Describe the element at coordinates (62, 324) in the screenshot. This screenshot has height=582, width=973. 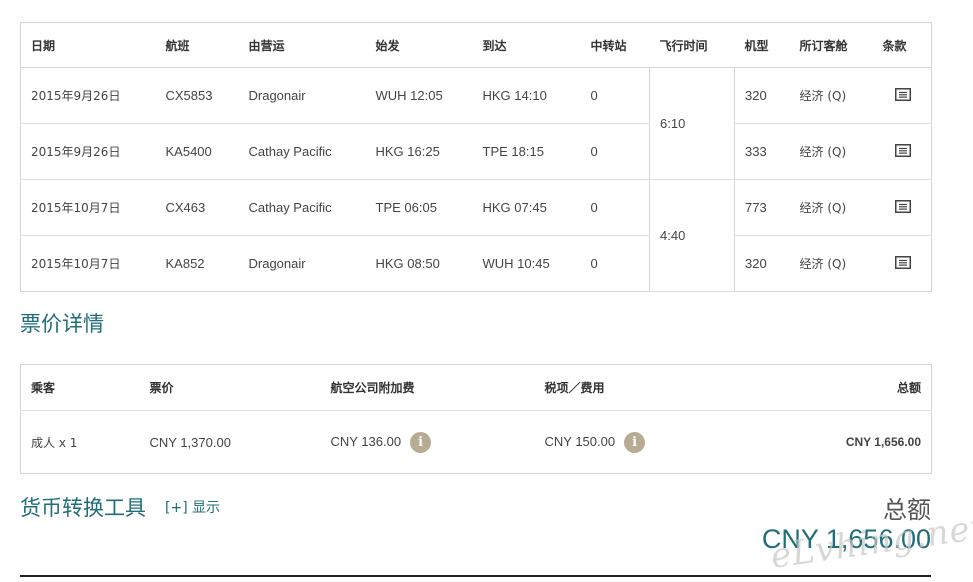
I see `fare-details-title: 票价详情` at that location.